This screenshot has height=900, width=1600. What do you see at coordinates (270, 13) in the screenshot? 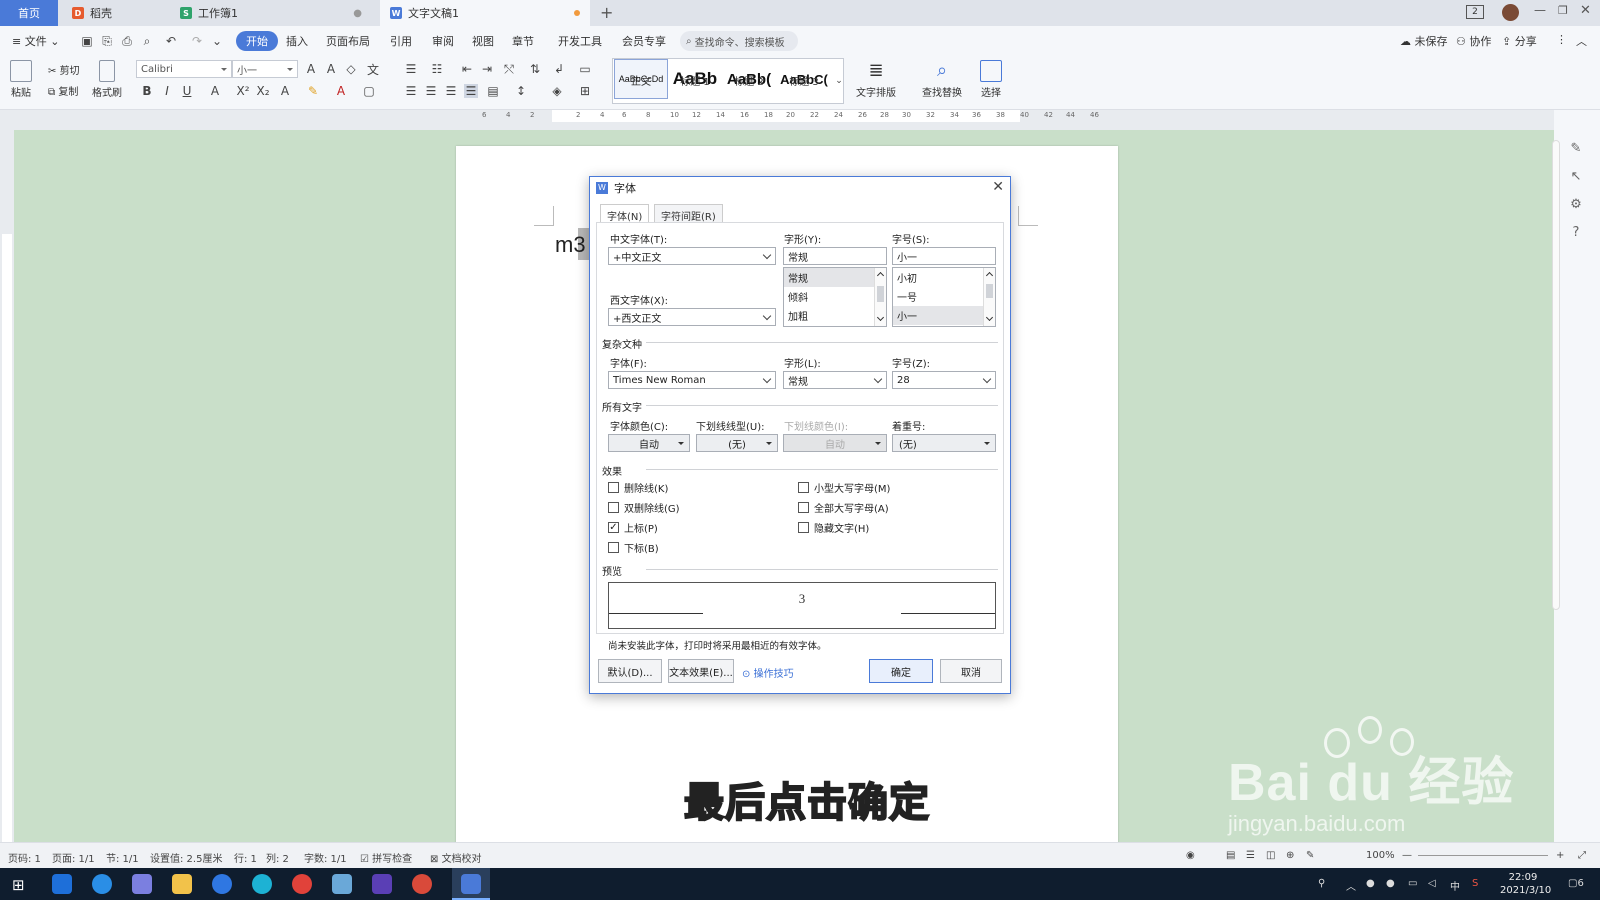
I see `tab-workbook: S 工作簿1 ●` at bounding box center [270, 13].